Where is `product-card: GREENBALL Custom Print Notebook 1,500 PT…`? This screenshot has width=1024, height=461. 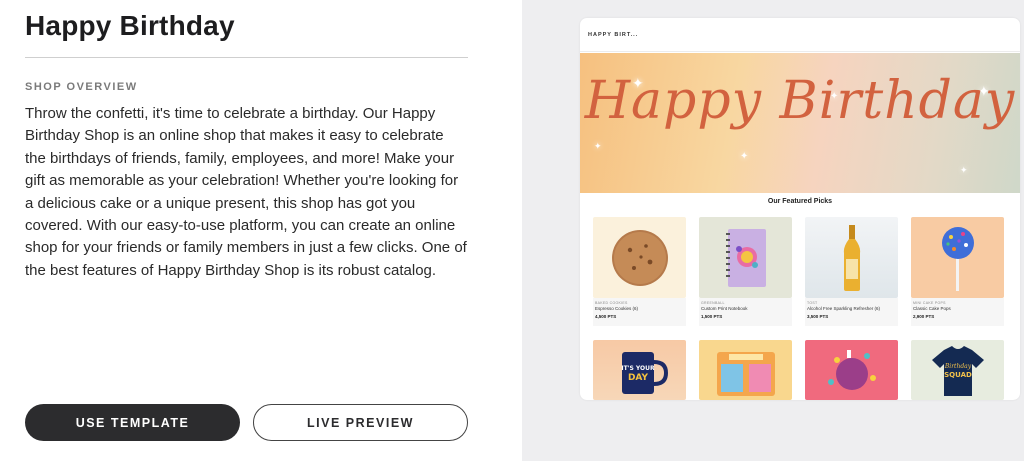
product-card: GREENBALL Custom Print Notebook 1,500 PT… is located at coordinates (745, 271).